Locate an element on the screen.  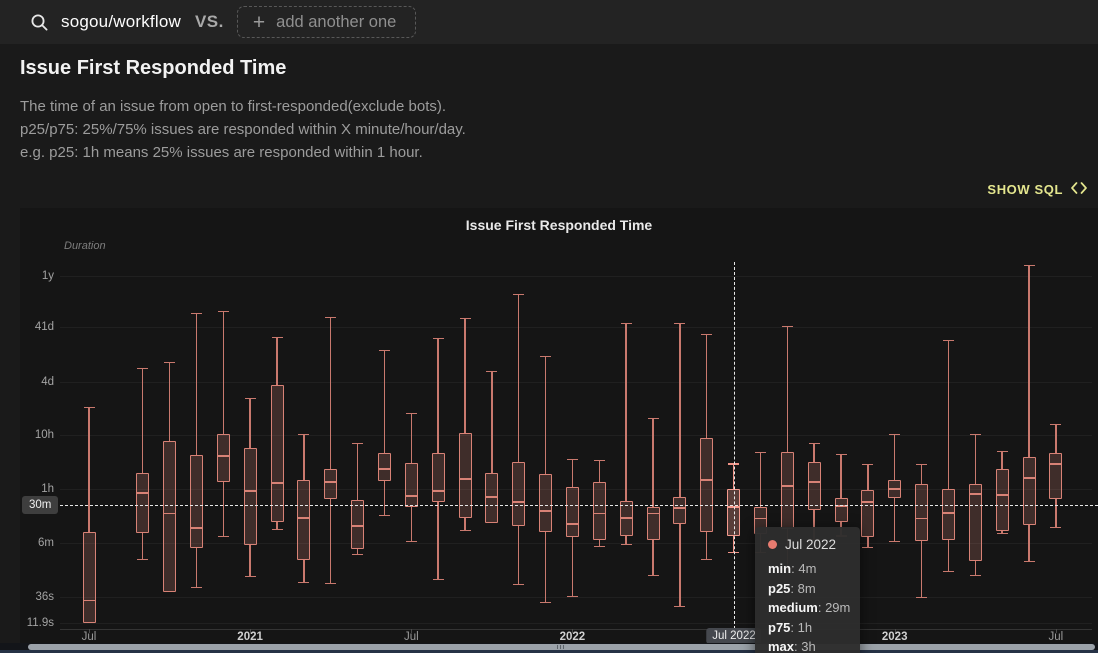
x-axis-tick-label: Jul is located at coordinates (89, 637).